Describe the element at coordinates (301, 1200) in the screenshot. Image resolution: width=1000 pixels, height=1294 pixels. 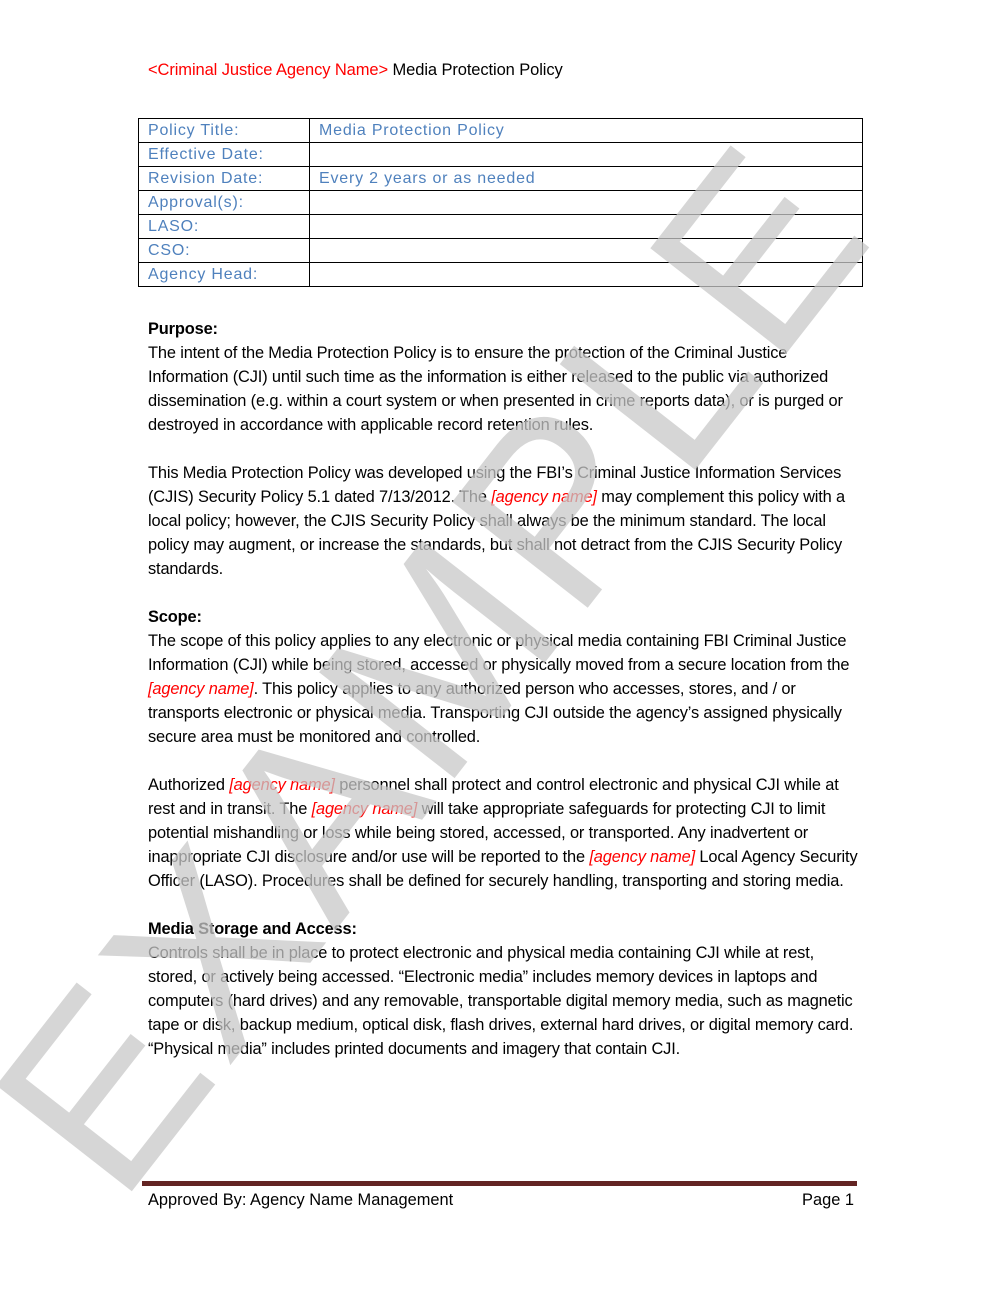
I see `footer-approved-by: Approved By: Agency Name Management` at that location.